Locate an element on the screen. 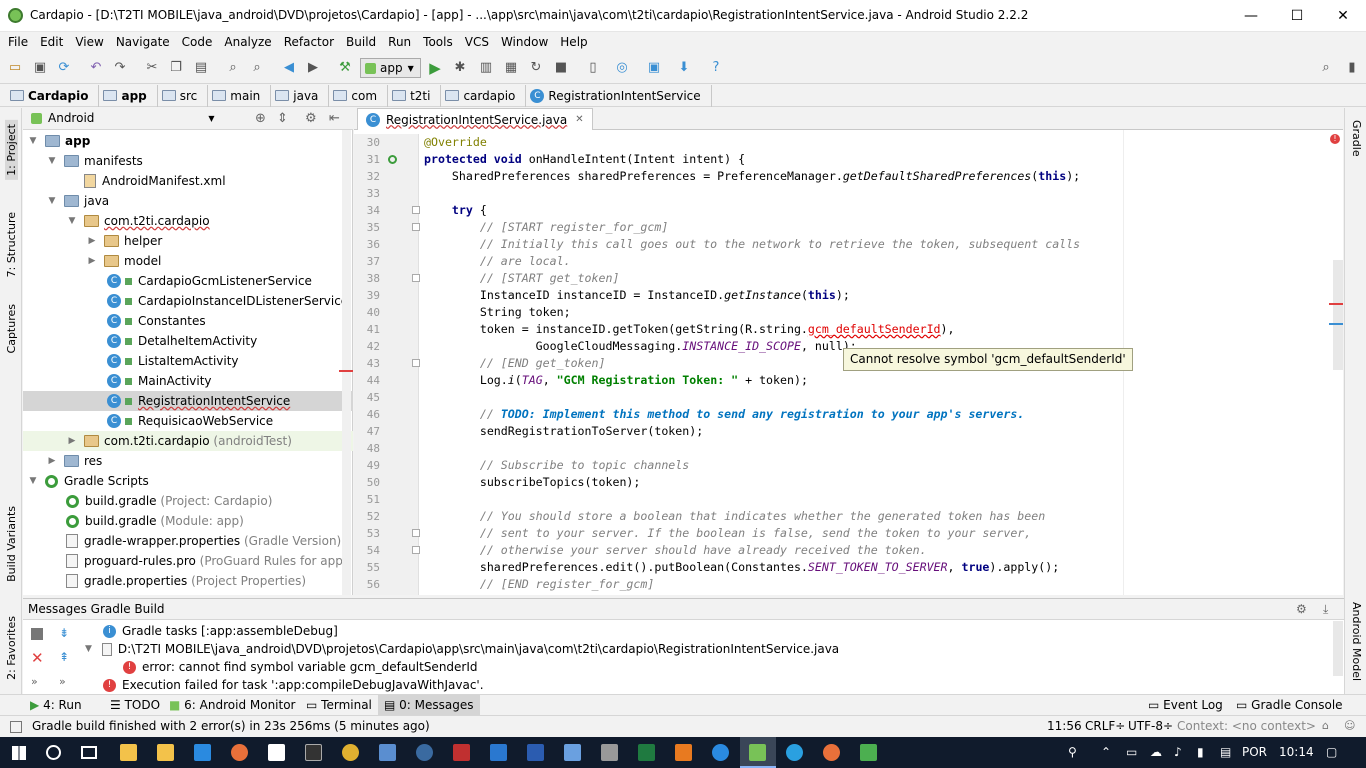  apply-changes-icon: ▦ is located at coordinates (511, 68).